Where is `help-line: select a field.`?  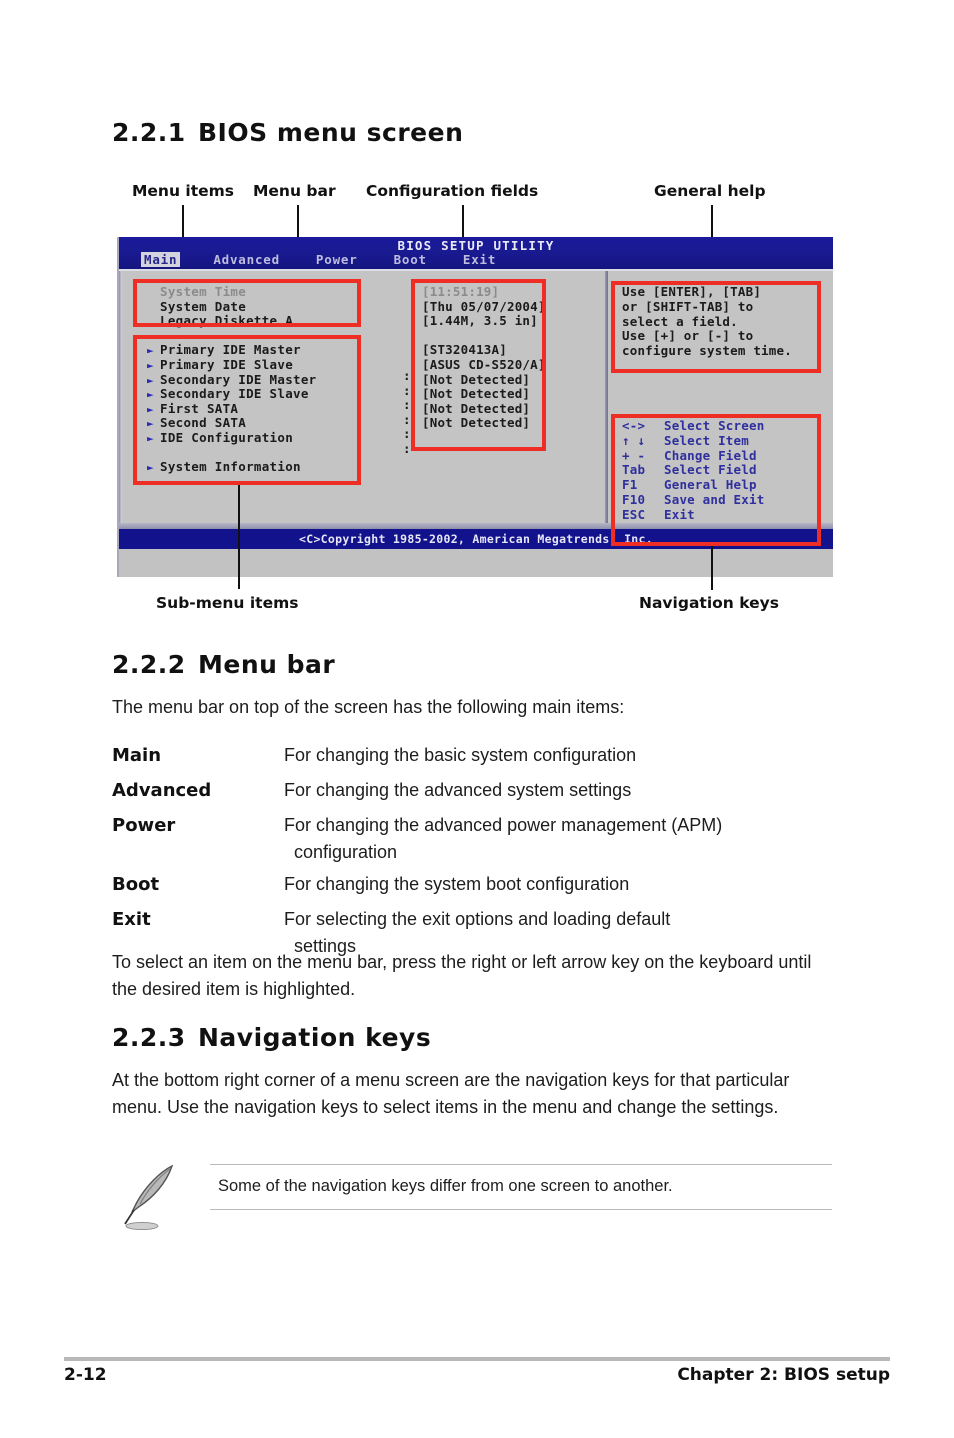 help-line: select a field. is located at coordinates (680, 321).